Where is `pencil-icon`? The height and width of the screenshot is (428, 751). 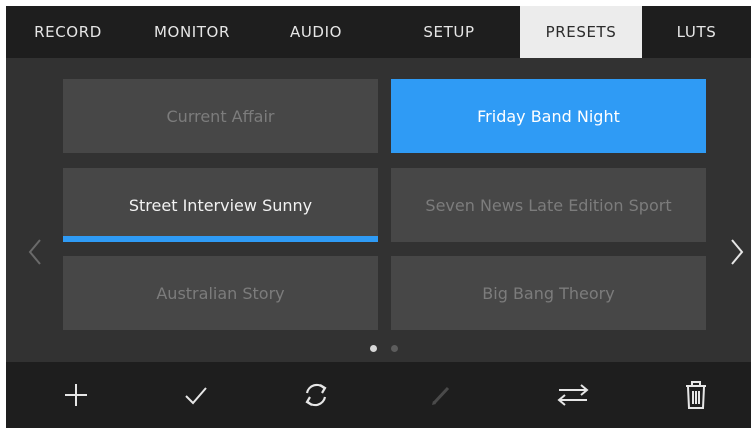 pencil-icon is located at coordinates (441, 395).